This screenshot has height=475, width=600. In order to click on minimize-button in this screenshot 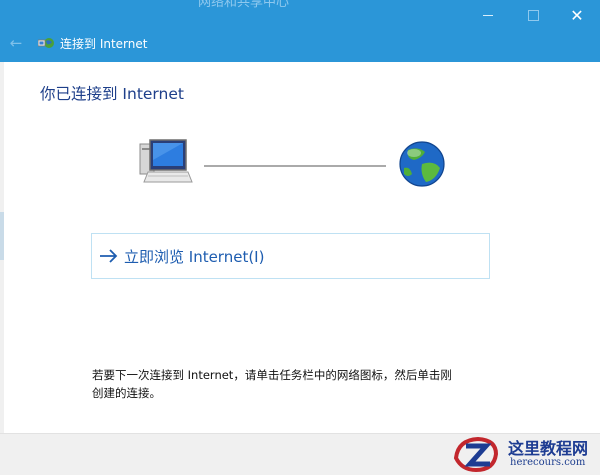, I will do `click(488, 15)`.